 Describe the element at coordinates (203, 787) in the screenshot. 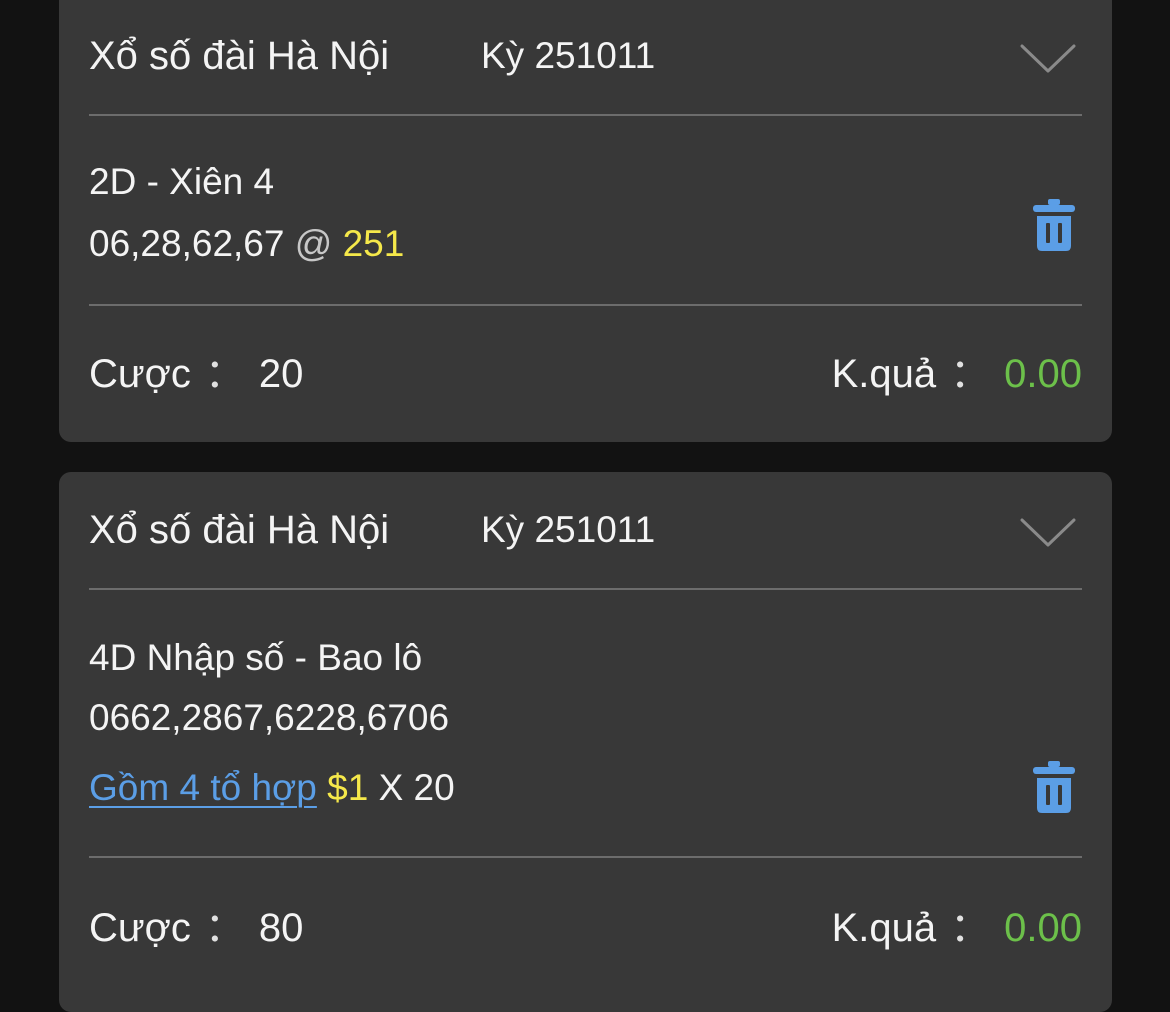

I see `combo-link: Gồm 4 tổ hợp` at that location.